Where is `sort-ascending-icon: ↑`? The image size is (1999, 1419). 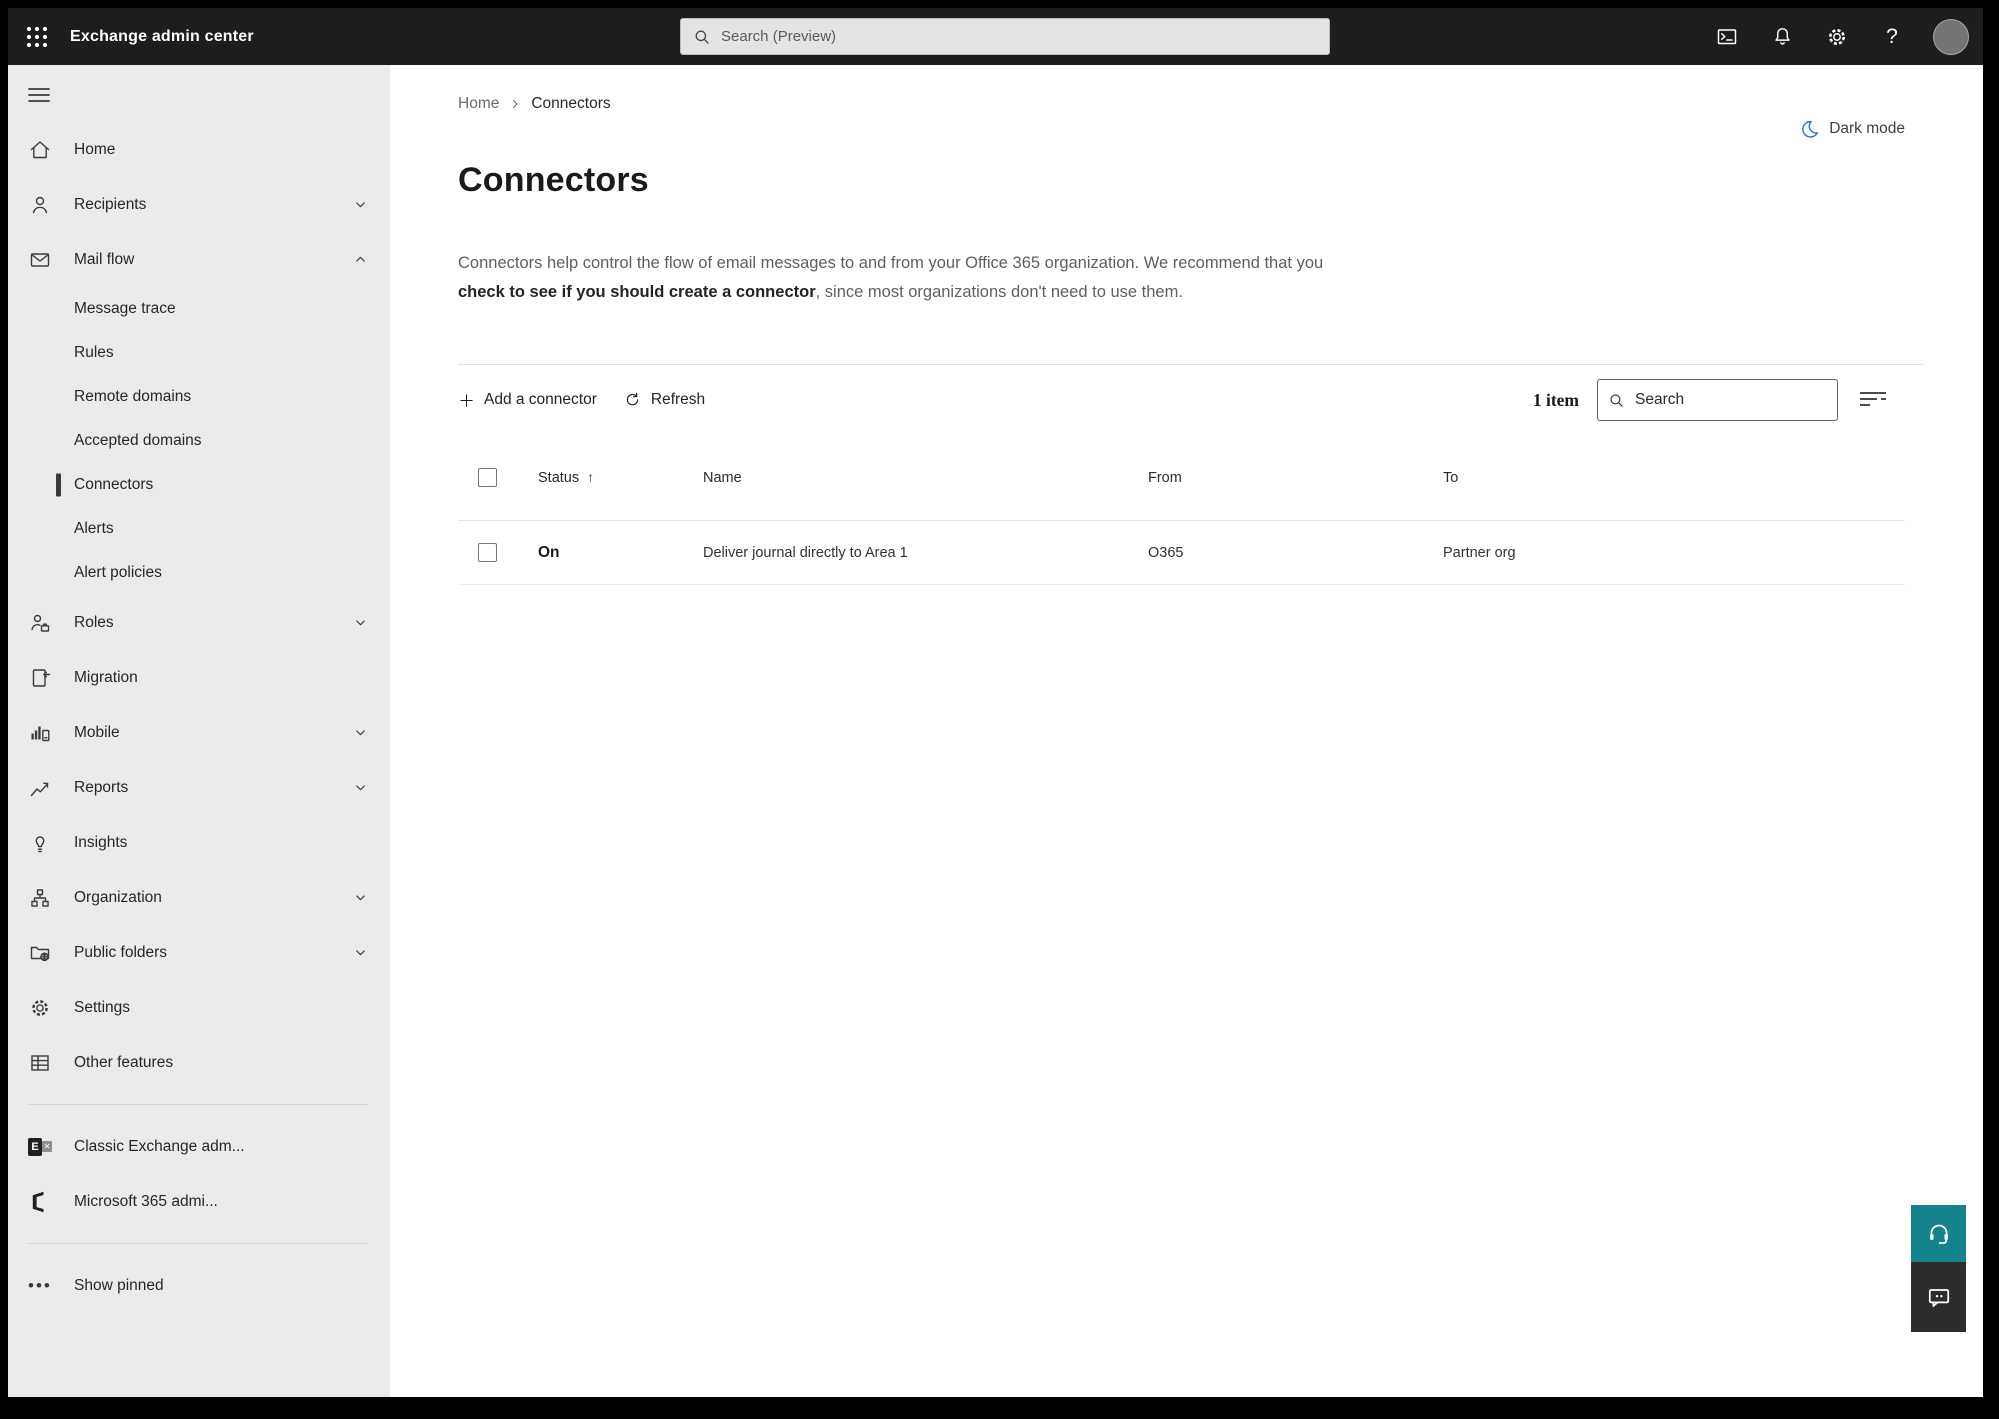
sort-ascending-icon: ↑ is located at coordinates (591, 477).